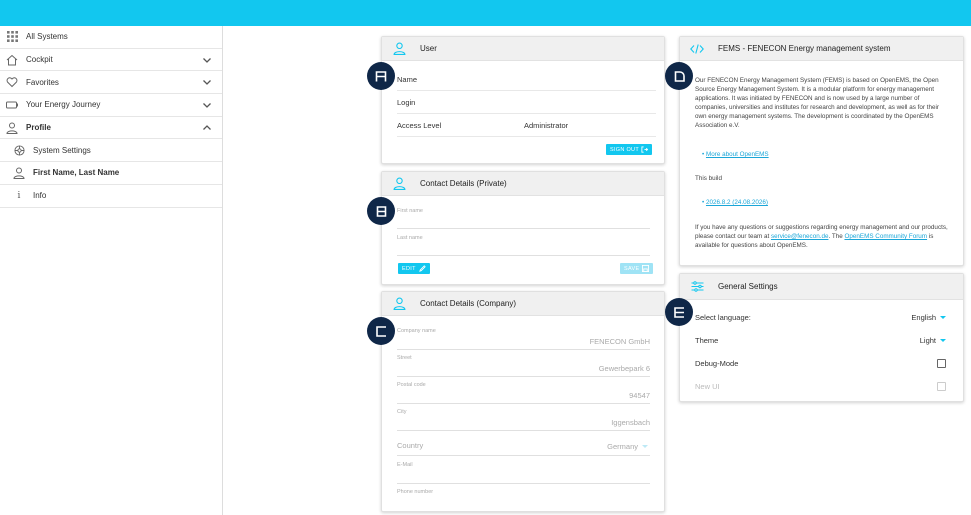 Image resolution: width=971 pixels, height=515 pixels. I want to click on code-icon, so click(697, 49).